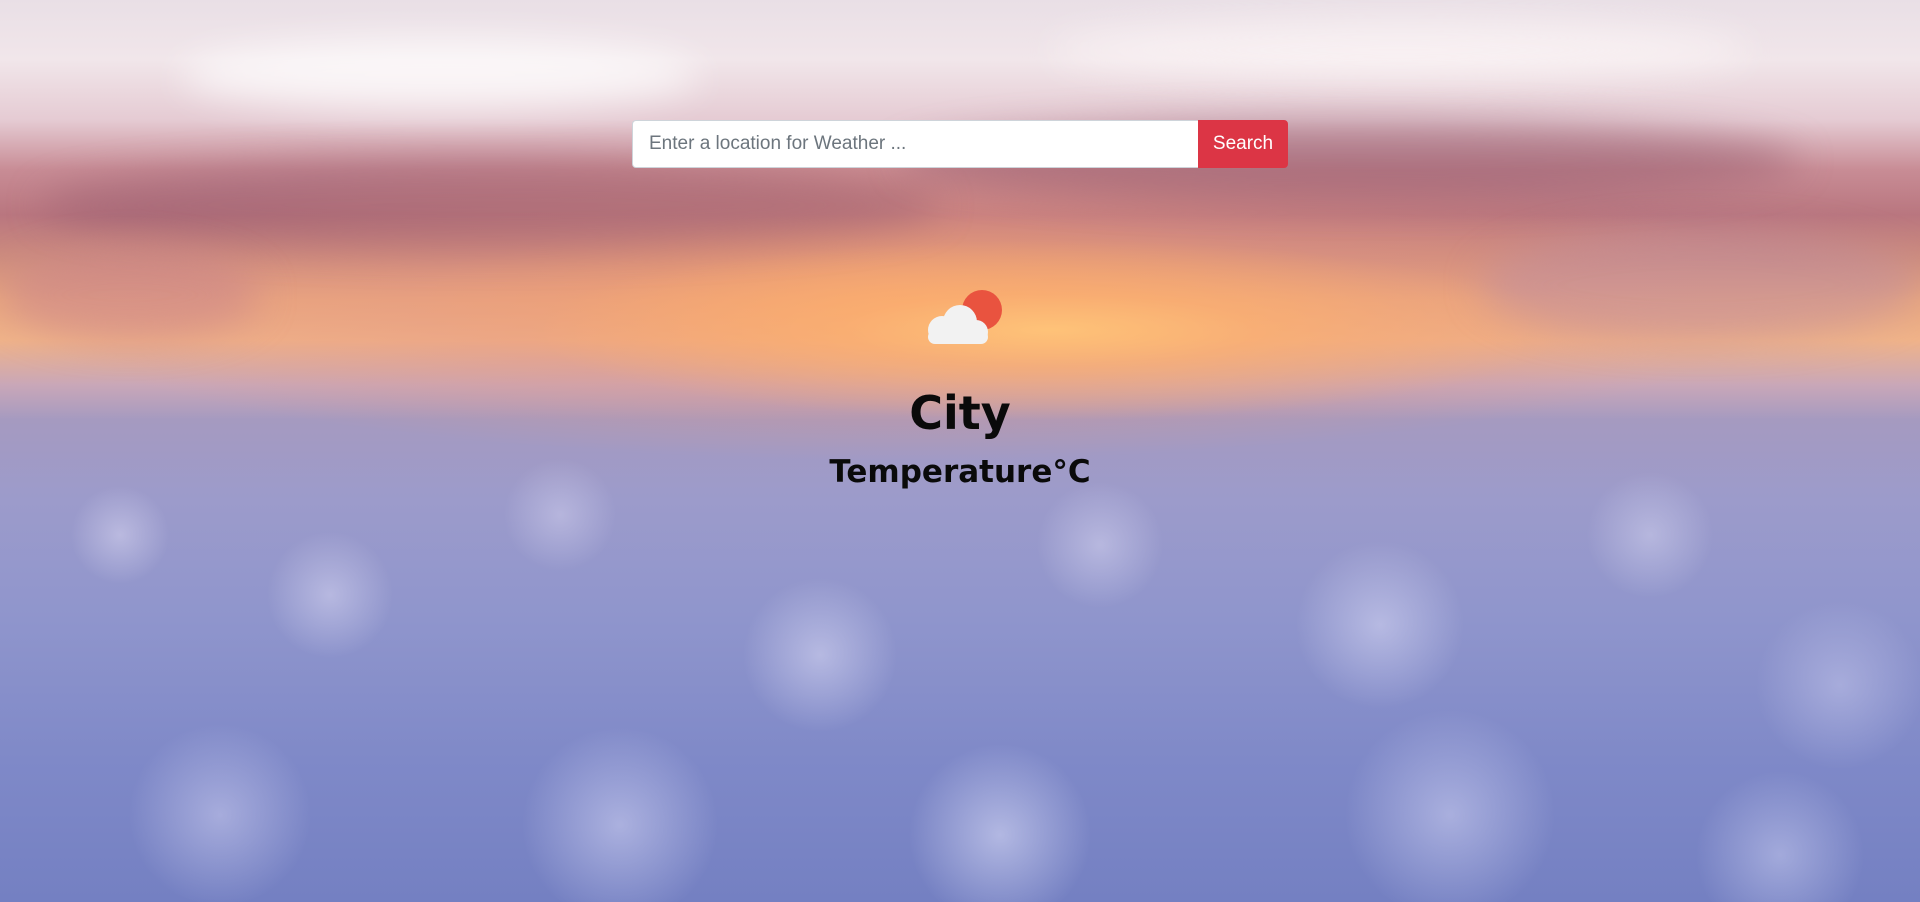  Describe the element at coordinates (960, 413) in the screenshot. I see `city-name: City` at that location.